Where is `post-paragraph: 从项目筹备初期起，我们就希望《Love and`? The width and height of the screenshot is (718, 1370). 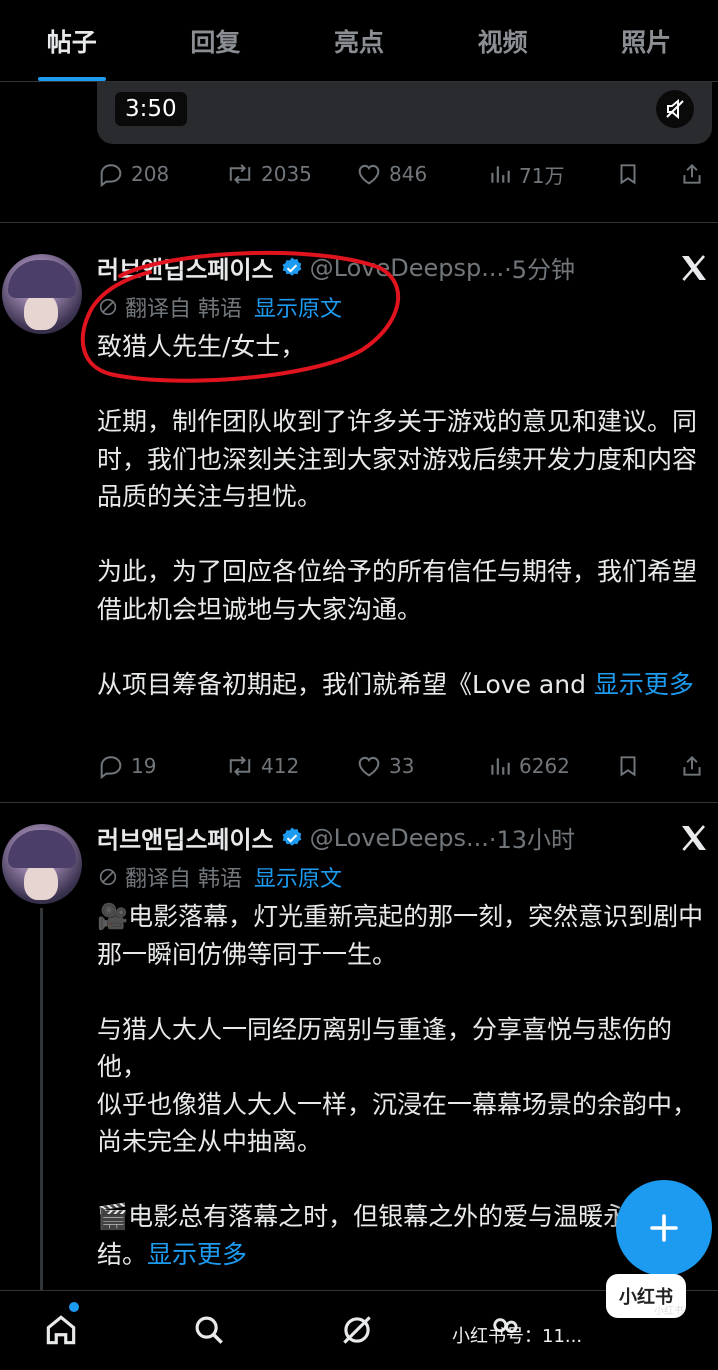 post-paragraph: 从项目筹备初期起，我们就希望《Love and is located at coordinates (345, 684).